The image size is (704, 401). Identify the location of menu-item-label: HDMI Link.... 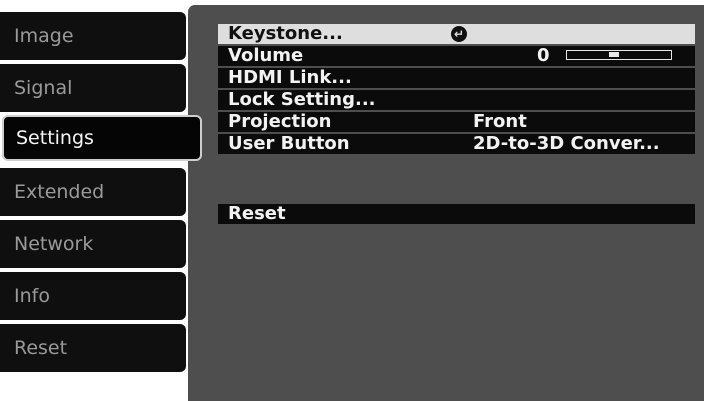
(290, 77).